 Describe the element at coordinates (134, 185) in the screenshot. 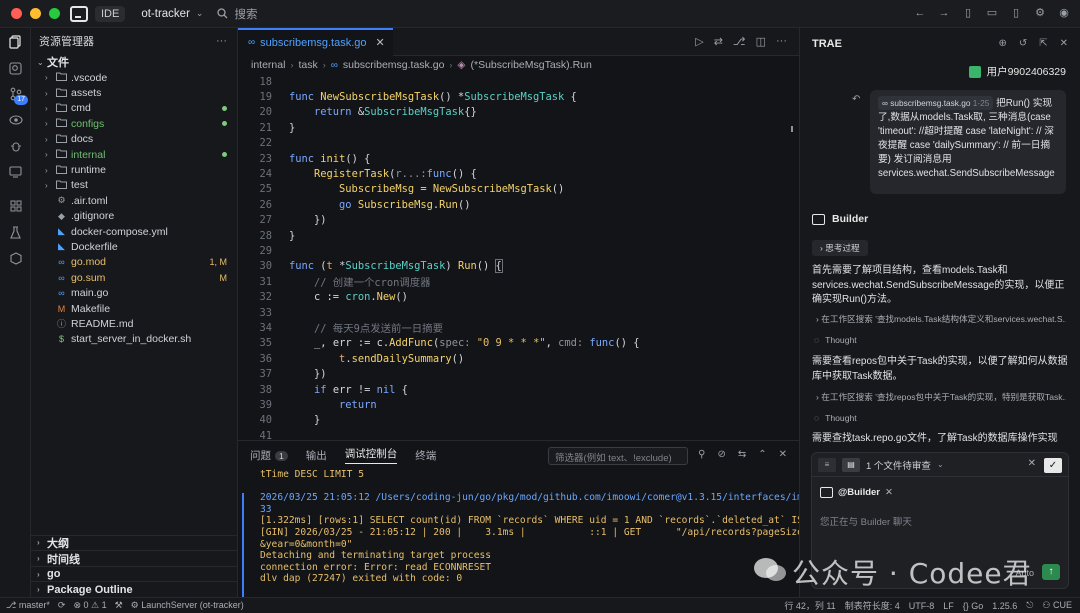

I see `folder-item: › test` at that location.